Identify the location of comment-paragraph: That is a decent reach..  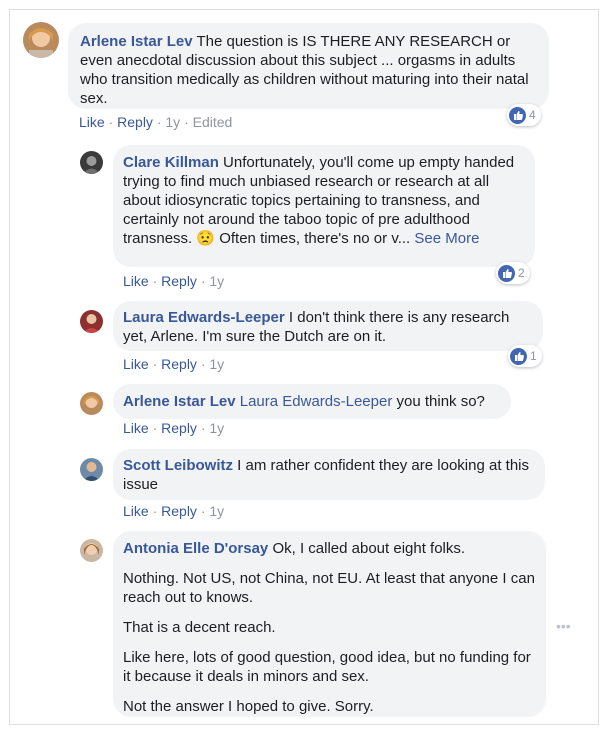
(199, 627).